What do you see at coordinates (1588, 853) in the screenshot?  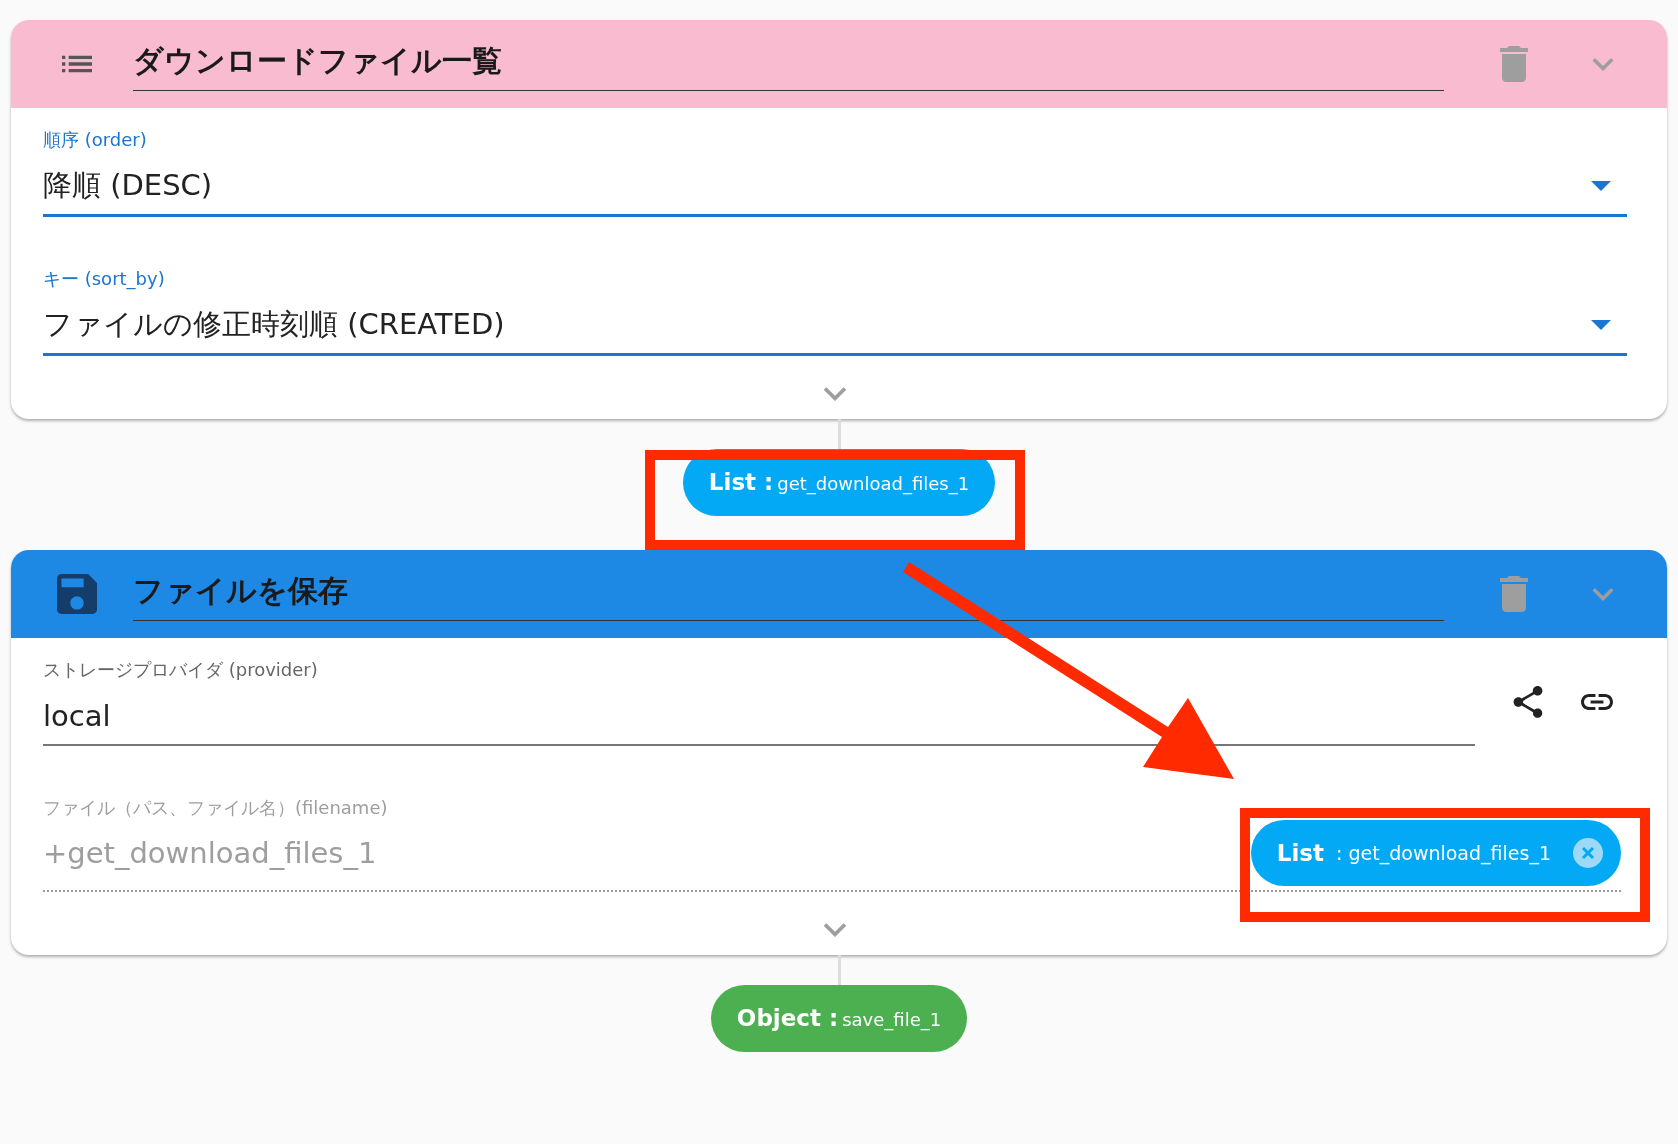 I see `close-icon` at bounding box center [1588, 853].